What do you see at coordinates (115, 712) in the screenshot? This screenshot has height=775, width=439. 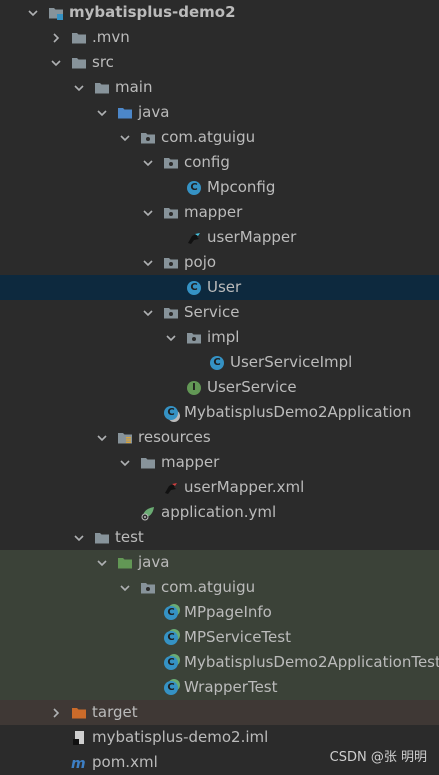 I see `tree-item-label: target` at bounding box center [115, 712].